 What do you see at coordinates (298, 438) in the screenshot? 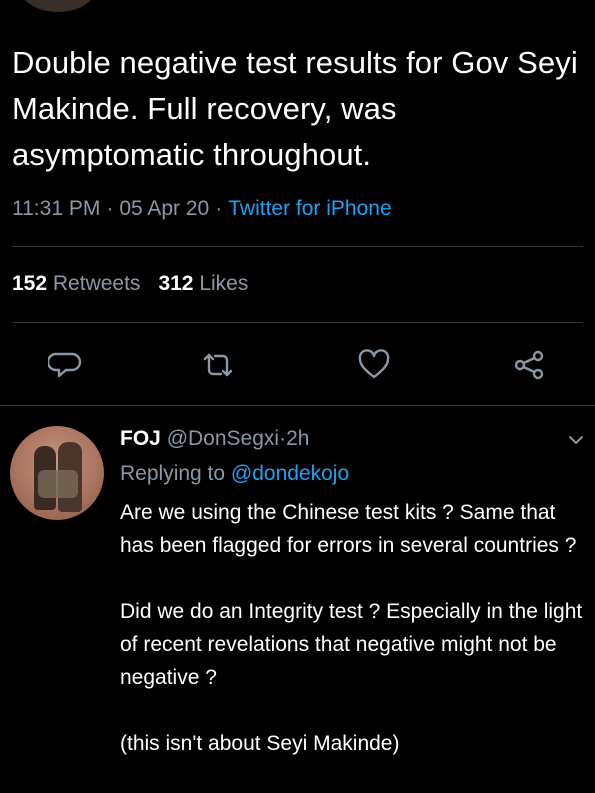
I see `reply-time: 2h` at bounding box center [298, 438].